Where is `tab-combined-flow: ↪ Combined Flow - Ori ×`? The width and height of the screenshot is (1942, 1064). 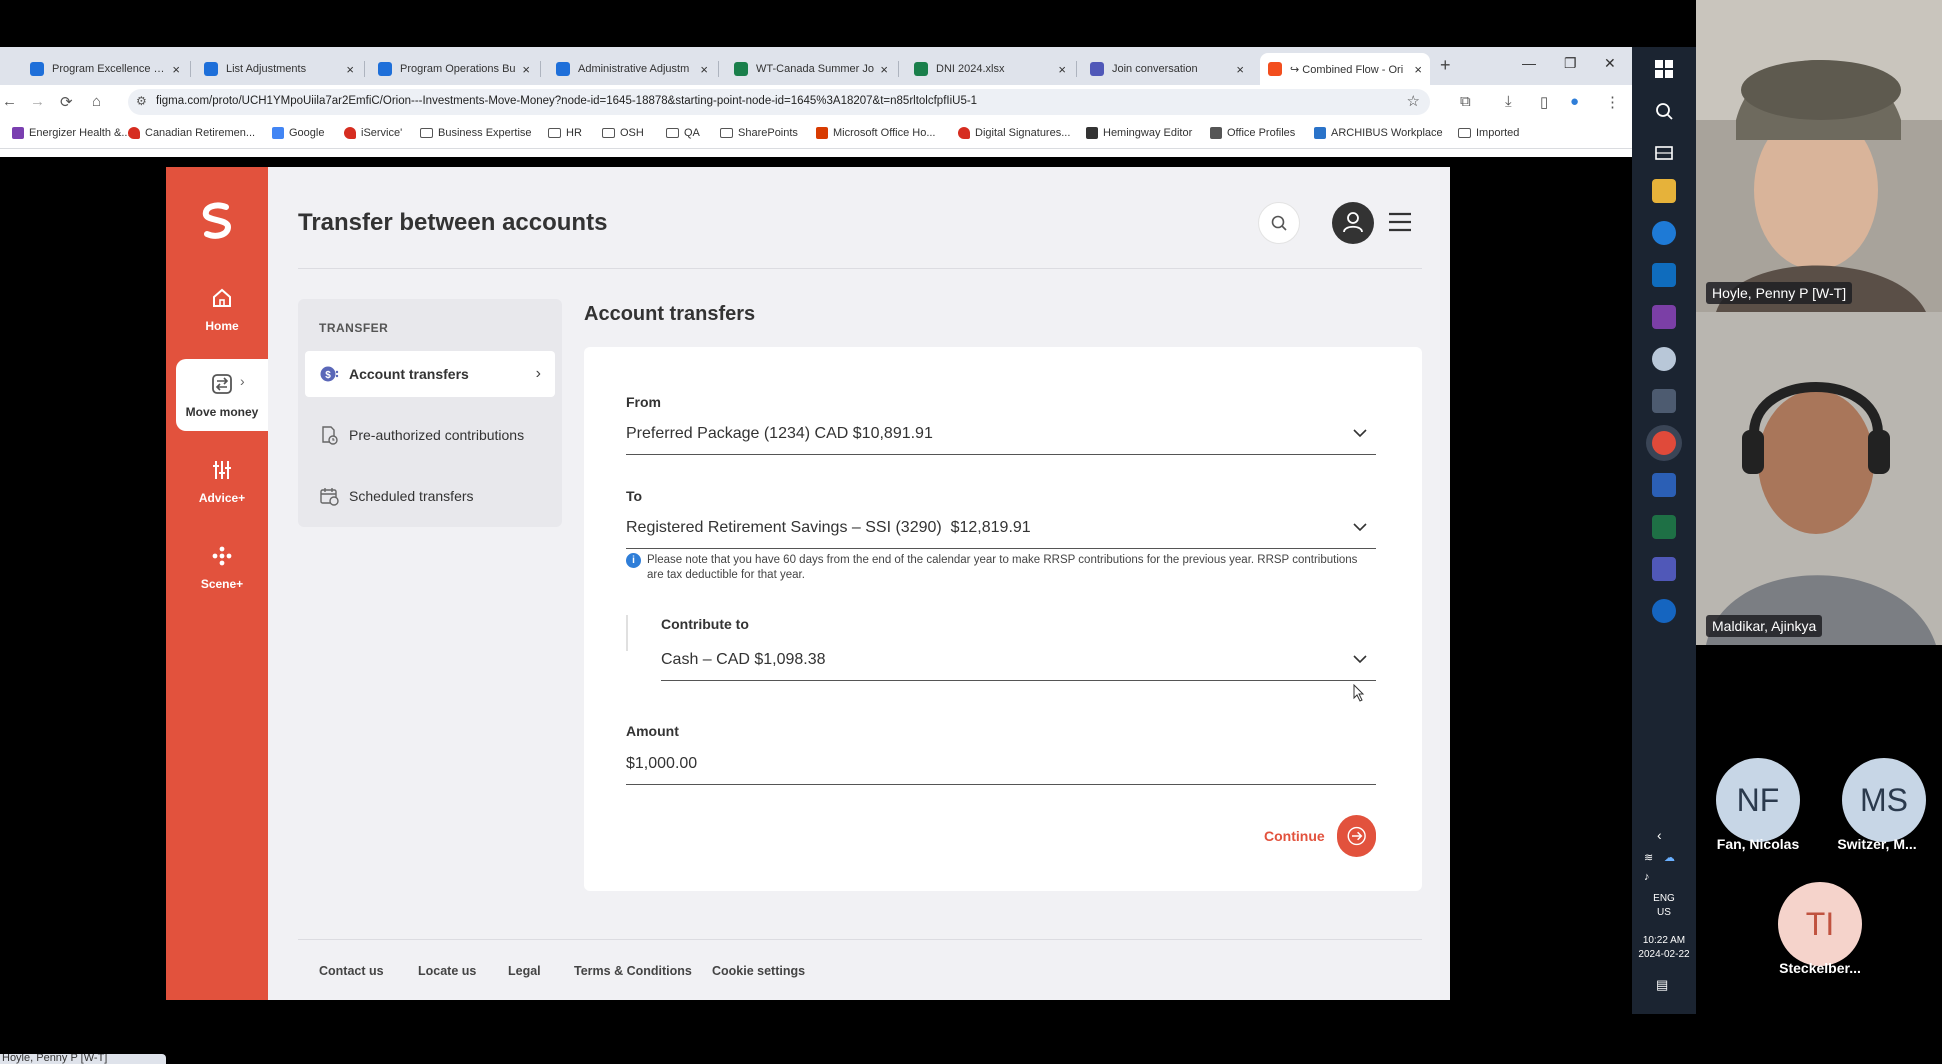 tab-combined-flow: ↪ Combined Flow - Ori × is located at coordinates (1345, 69).